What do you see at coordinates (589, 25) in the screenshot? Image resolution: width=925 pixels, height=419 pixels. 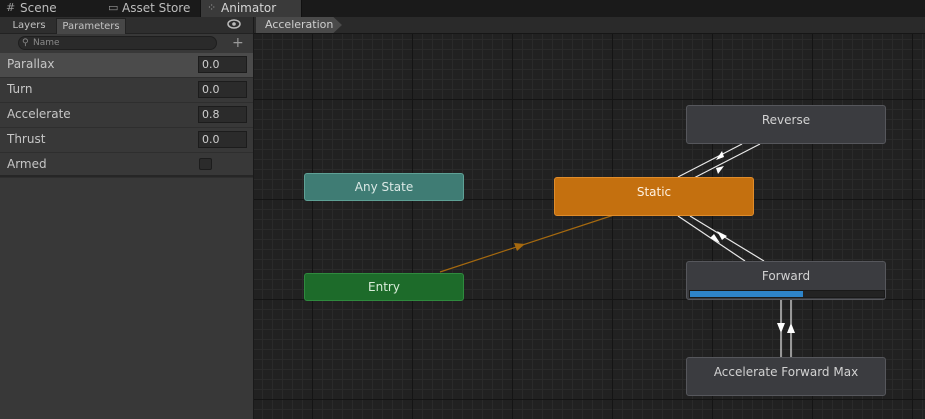 I see `breadcrumb-bar: Acceleration` at bounding box center [589, 25].